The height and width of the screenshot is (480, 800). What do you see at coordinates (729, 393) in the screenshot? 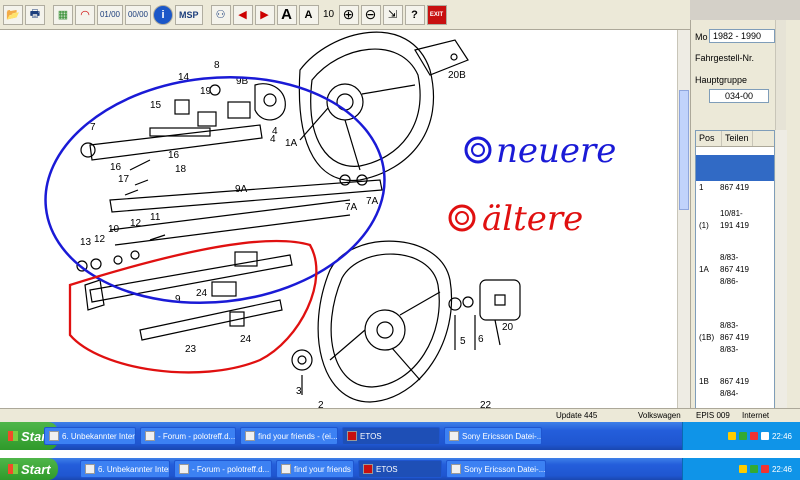
I see `parts-row-number: 8/84-` at bounding box center [729, 393].